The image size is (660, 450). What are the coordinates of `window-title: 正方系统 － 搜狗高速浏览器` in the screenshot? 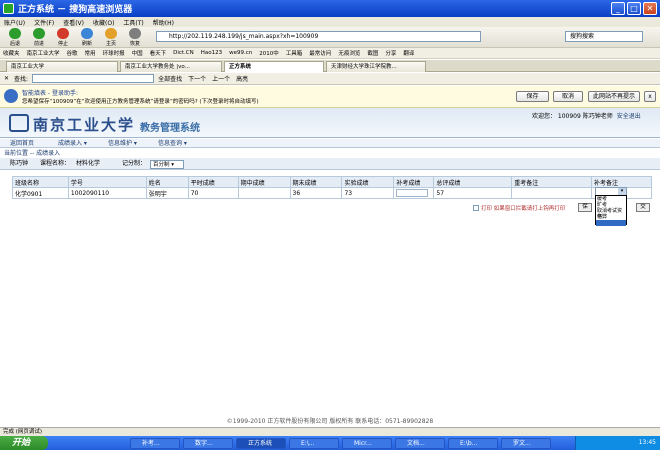 It's located at (75, 10).